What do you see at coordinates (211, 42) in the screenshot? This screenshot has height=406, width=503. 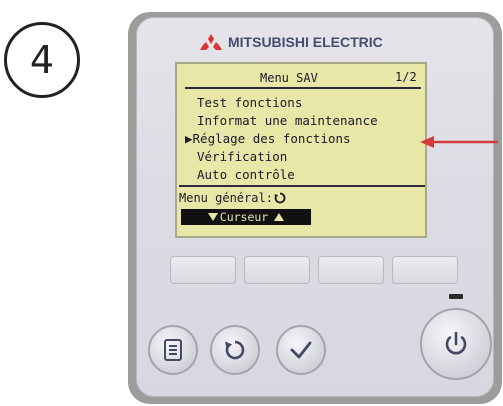 I see `mitsubishi-diamonds-icon` at bounding box center [211, 42].